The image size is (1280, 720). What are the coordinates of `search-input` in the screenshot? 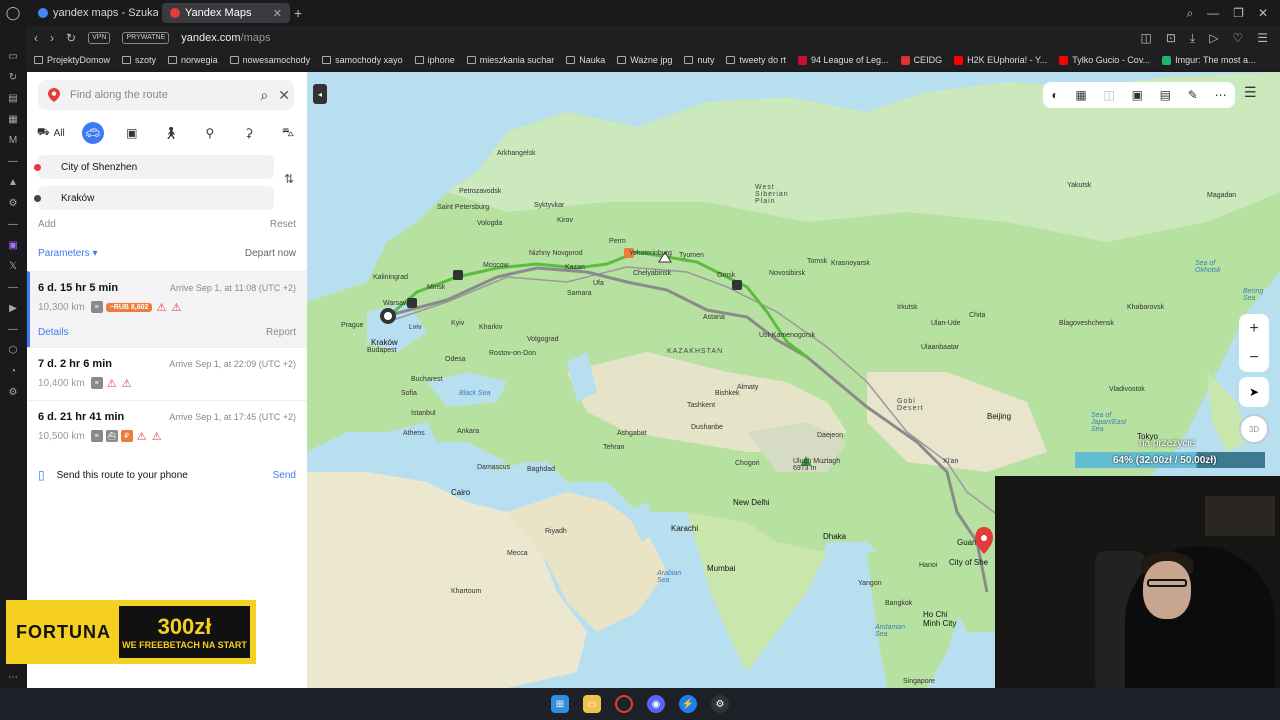 It's located at (150, 95).